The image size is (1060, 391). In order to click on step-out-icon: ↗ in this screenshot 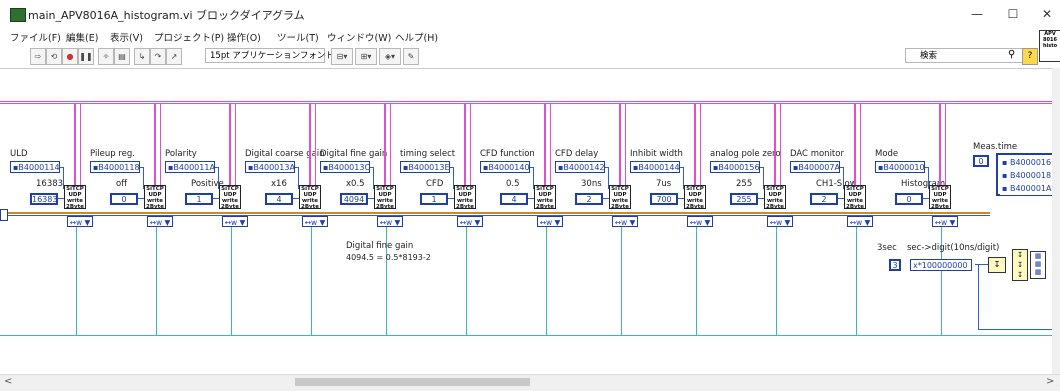, I will do `click(174, 56)`.